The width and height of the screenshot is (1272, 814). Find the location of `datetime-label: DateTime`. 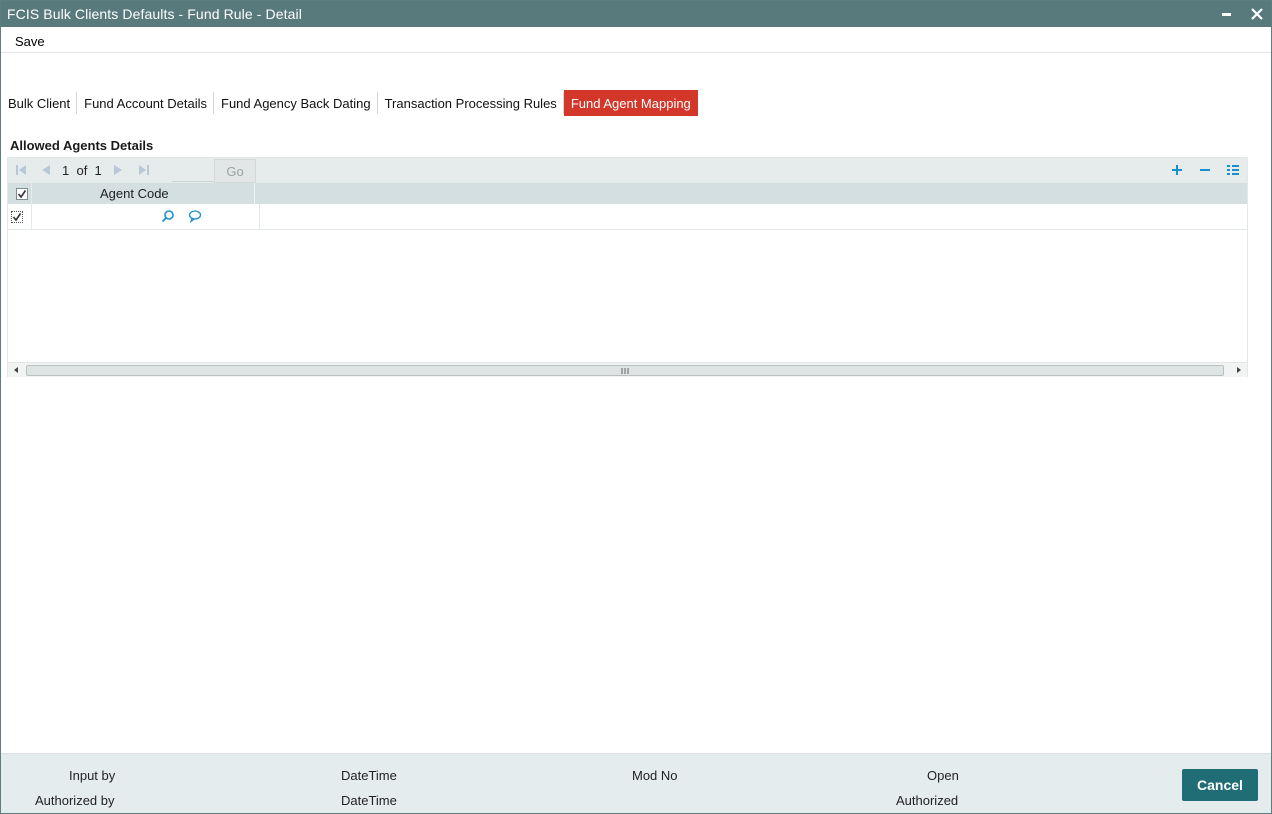

datetime-label: DateTime is located at coordinates (369, 775).